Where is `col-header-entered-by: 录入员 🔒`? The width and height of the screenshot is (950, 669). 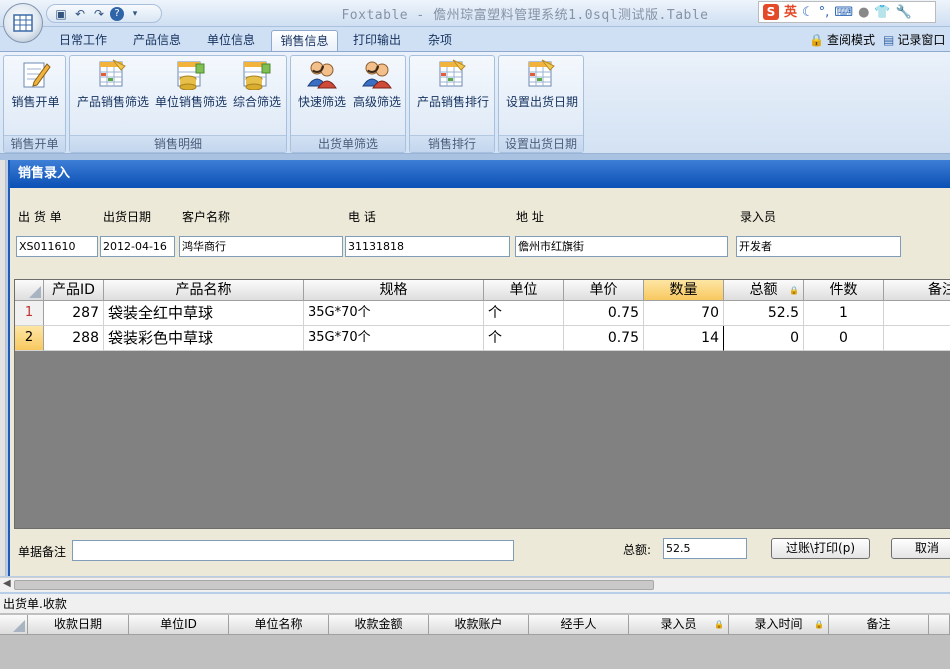
col-header-entered-by: 录入员 🔒 is located at coordinates (679, 625).